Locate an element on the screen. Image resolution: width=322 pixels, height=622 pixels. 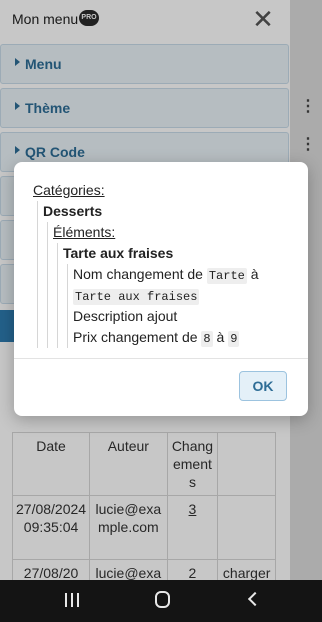
old-value: Tarte is located at coordinates (226, 276).